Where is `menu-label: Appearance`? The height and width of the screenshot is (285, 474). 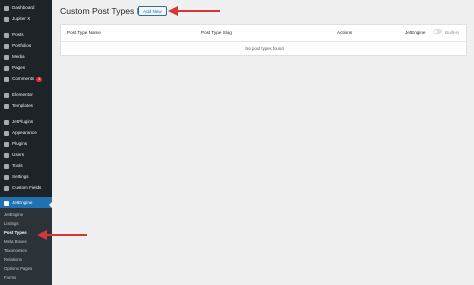 menu-label: Appearance is located at coordinates (24, 133).